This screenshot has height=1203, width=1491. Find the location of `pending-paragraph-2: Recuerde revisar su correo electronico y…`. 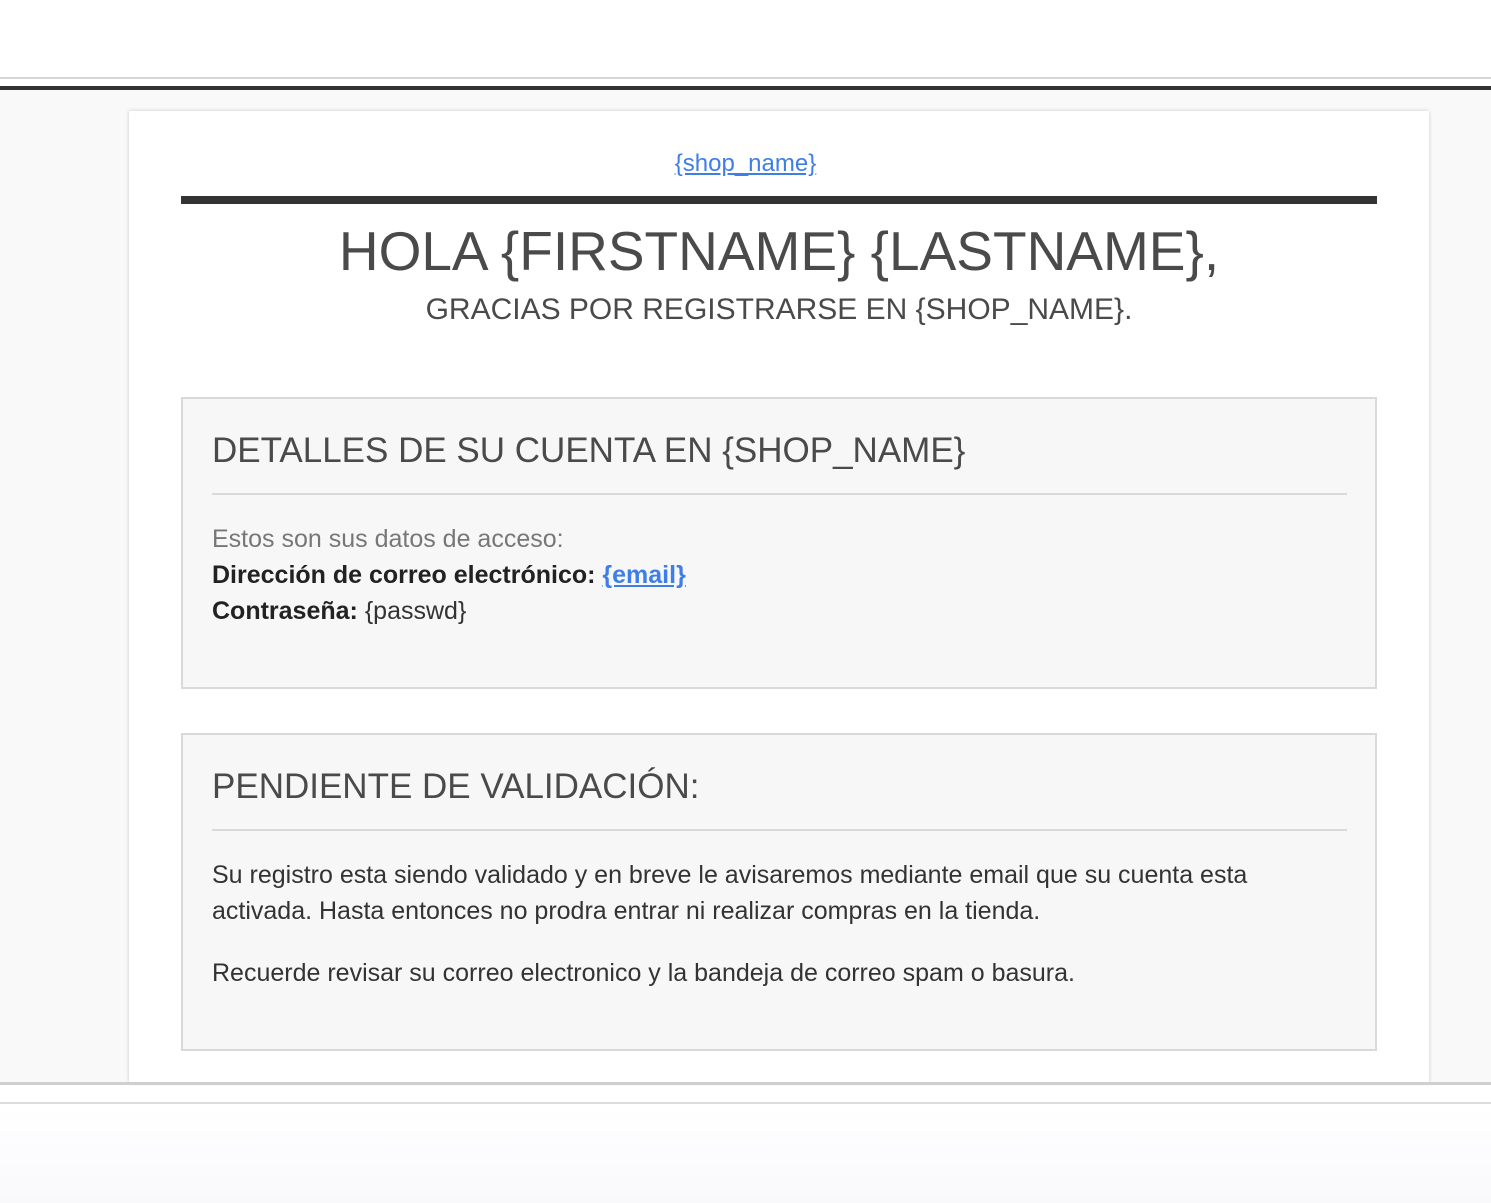

pending-paragraph-2: Recuerde revisar su correo electronico y… is located at coordinates (643, 973).